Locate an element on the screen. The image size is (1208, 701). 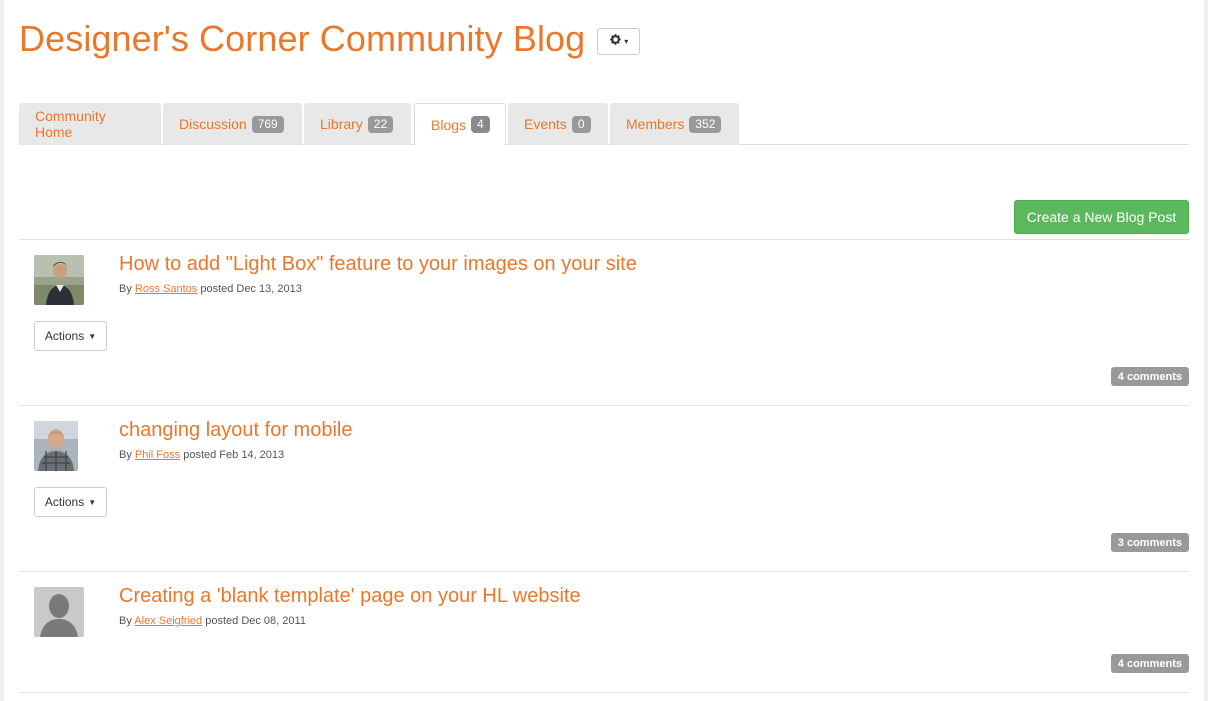
tab-members: Members 352 is located at coordinates (674, 124).